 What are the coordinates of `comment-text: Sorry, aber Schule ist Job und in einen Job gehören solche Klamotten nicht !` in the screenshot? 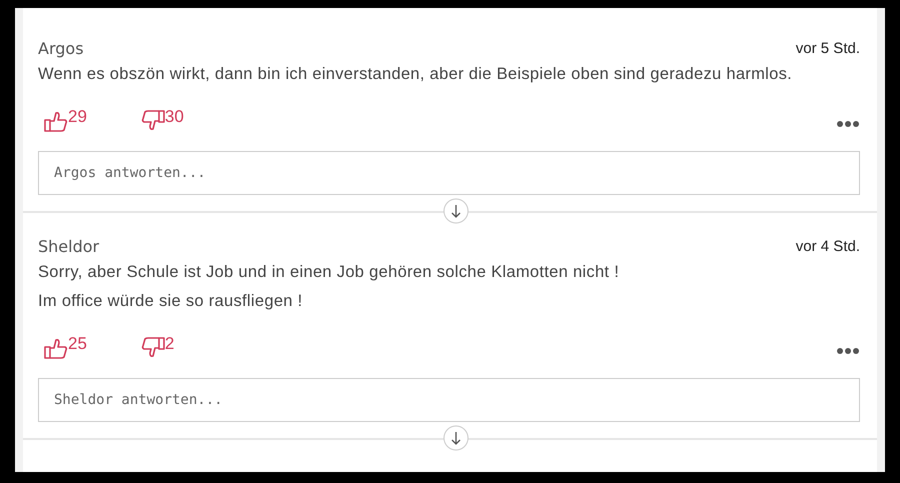 It's located at (329, 272).